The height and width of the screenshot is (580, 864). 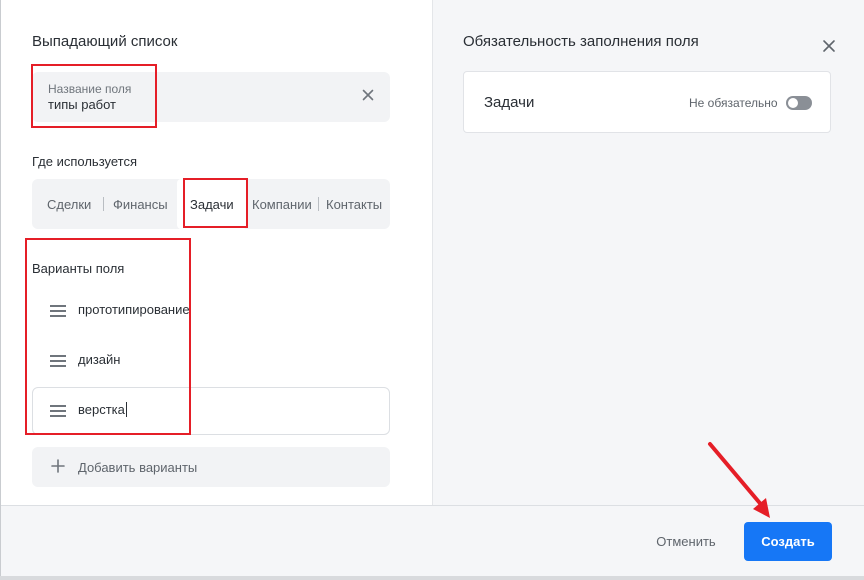 What do you see at coordinates (69, 204) in the screenshot?
I see `tab-deals: Сделки` at bounding box center [69, 204].